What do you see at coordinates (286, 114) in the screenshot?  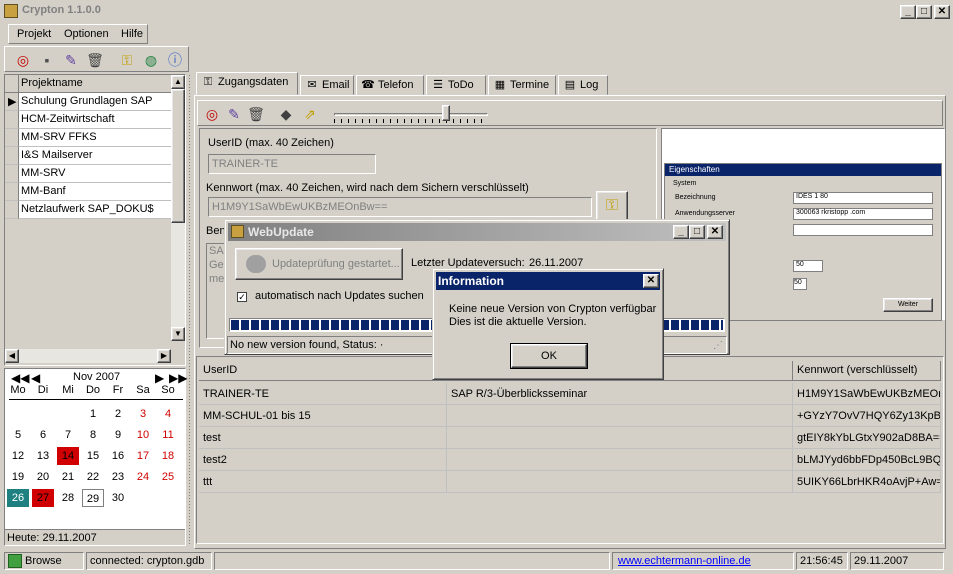 I see `eraser-icon: ◆` at bounding box center [286, 114].